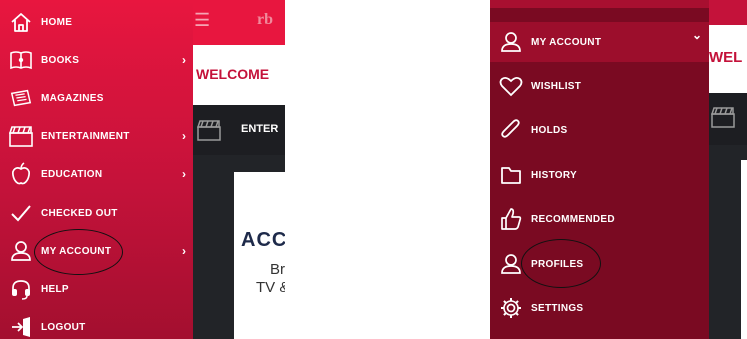 The image size is (747, 339). What do you see at coordinates (72, 98) in the screenshot?
I see `menu-item-label: MAGAZINES` at bounding box center [72, 98].